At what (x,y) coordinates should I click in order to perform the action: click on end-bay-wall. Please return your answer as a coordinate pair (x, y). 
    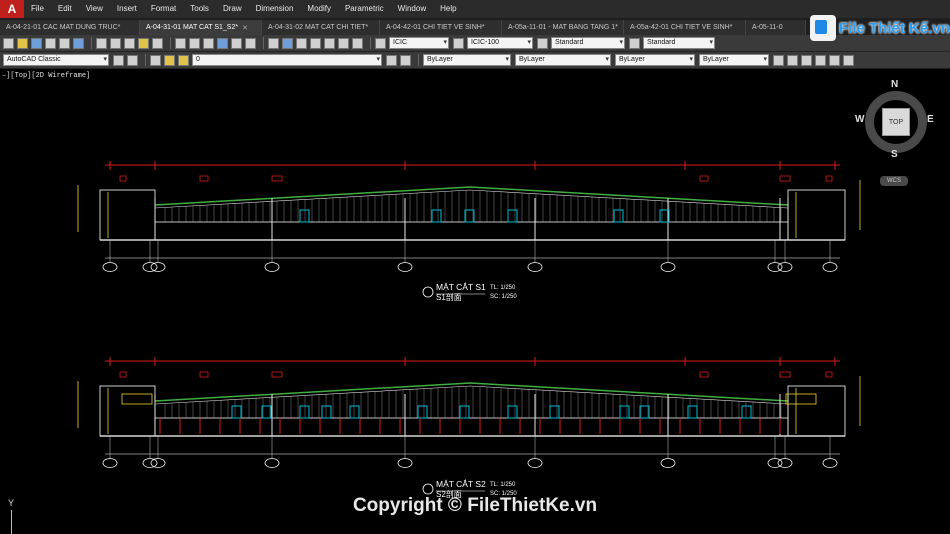
    Looking at the image, I should click on (816, 215).